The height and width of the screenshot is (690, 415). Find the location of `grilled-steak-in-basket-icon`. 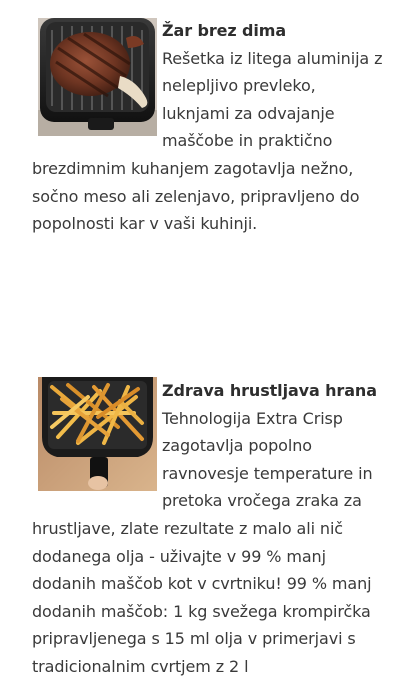

grilled-steak-in-basket-icon is located at coordinates (97, 77).